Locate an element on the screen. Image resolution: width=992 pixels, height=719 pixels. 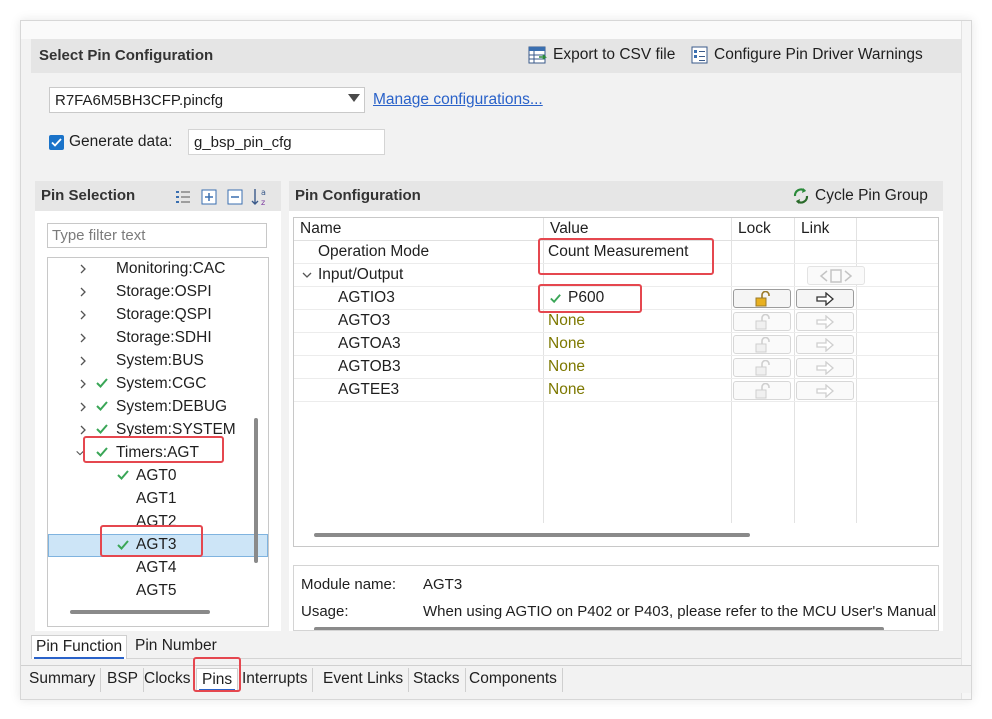
tab-summary: Summary is located at coordinates (63, 680).